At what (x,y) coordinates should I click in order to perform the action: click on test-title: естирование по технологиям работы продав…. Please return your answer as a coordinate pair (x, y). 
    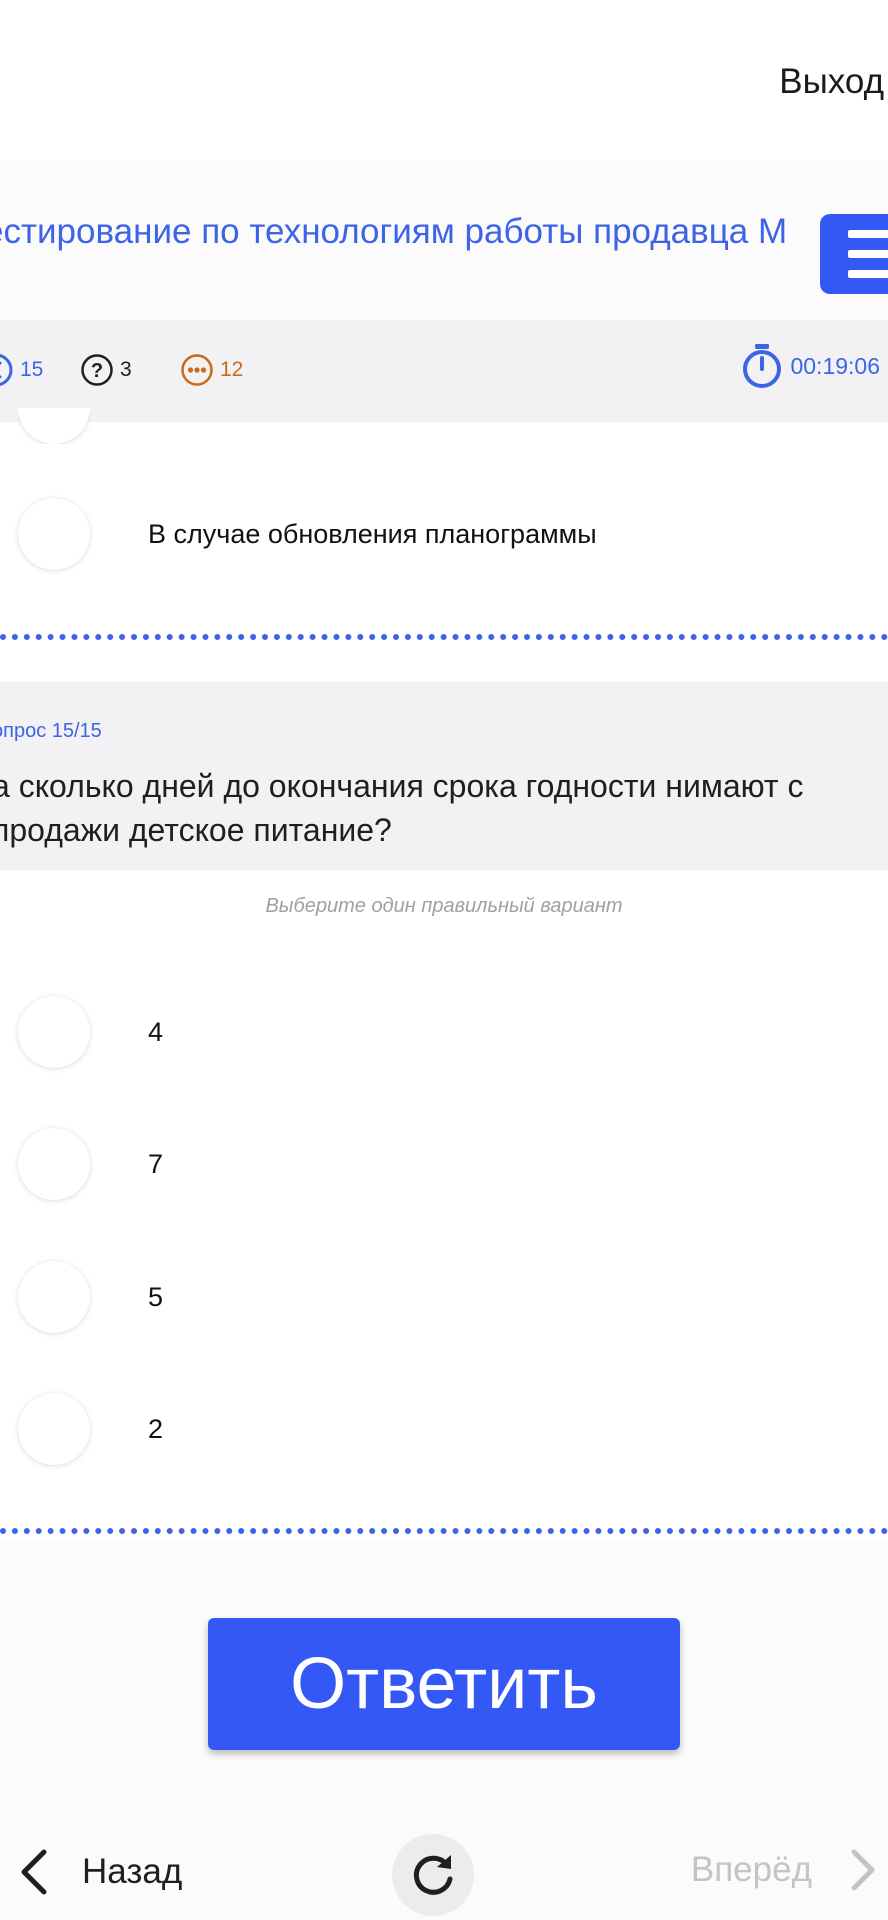
    Looking at the image, I should click on (394, 231).